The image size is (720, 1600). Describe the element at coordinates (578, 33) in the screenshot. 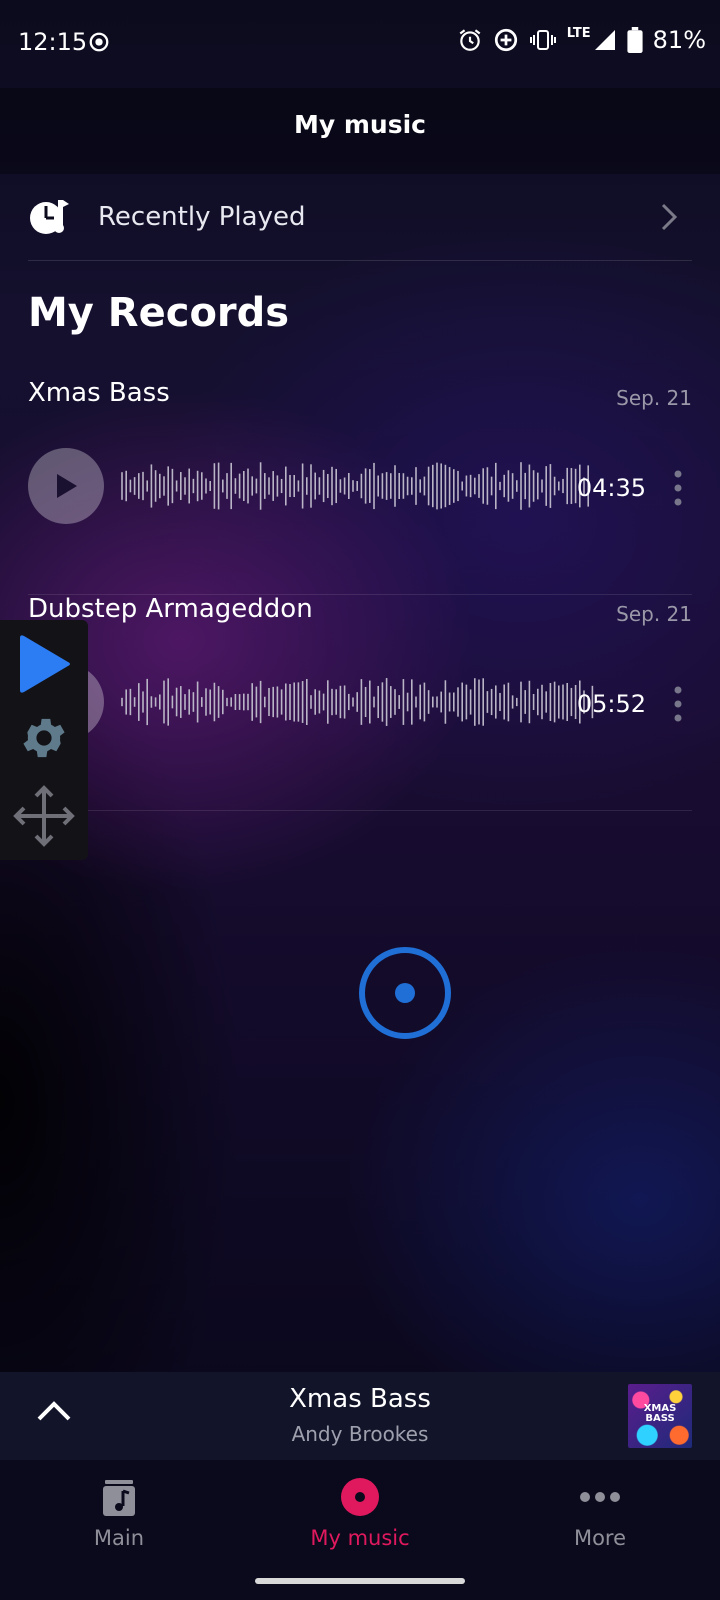

I see `network-type: LTE` at that location.